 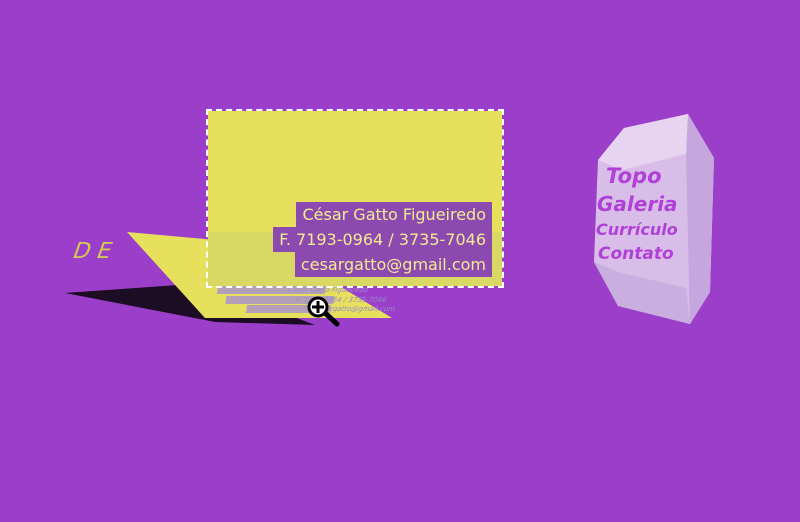 I want to click on nav-topo: Topo, so click(x=634, y=176).